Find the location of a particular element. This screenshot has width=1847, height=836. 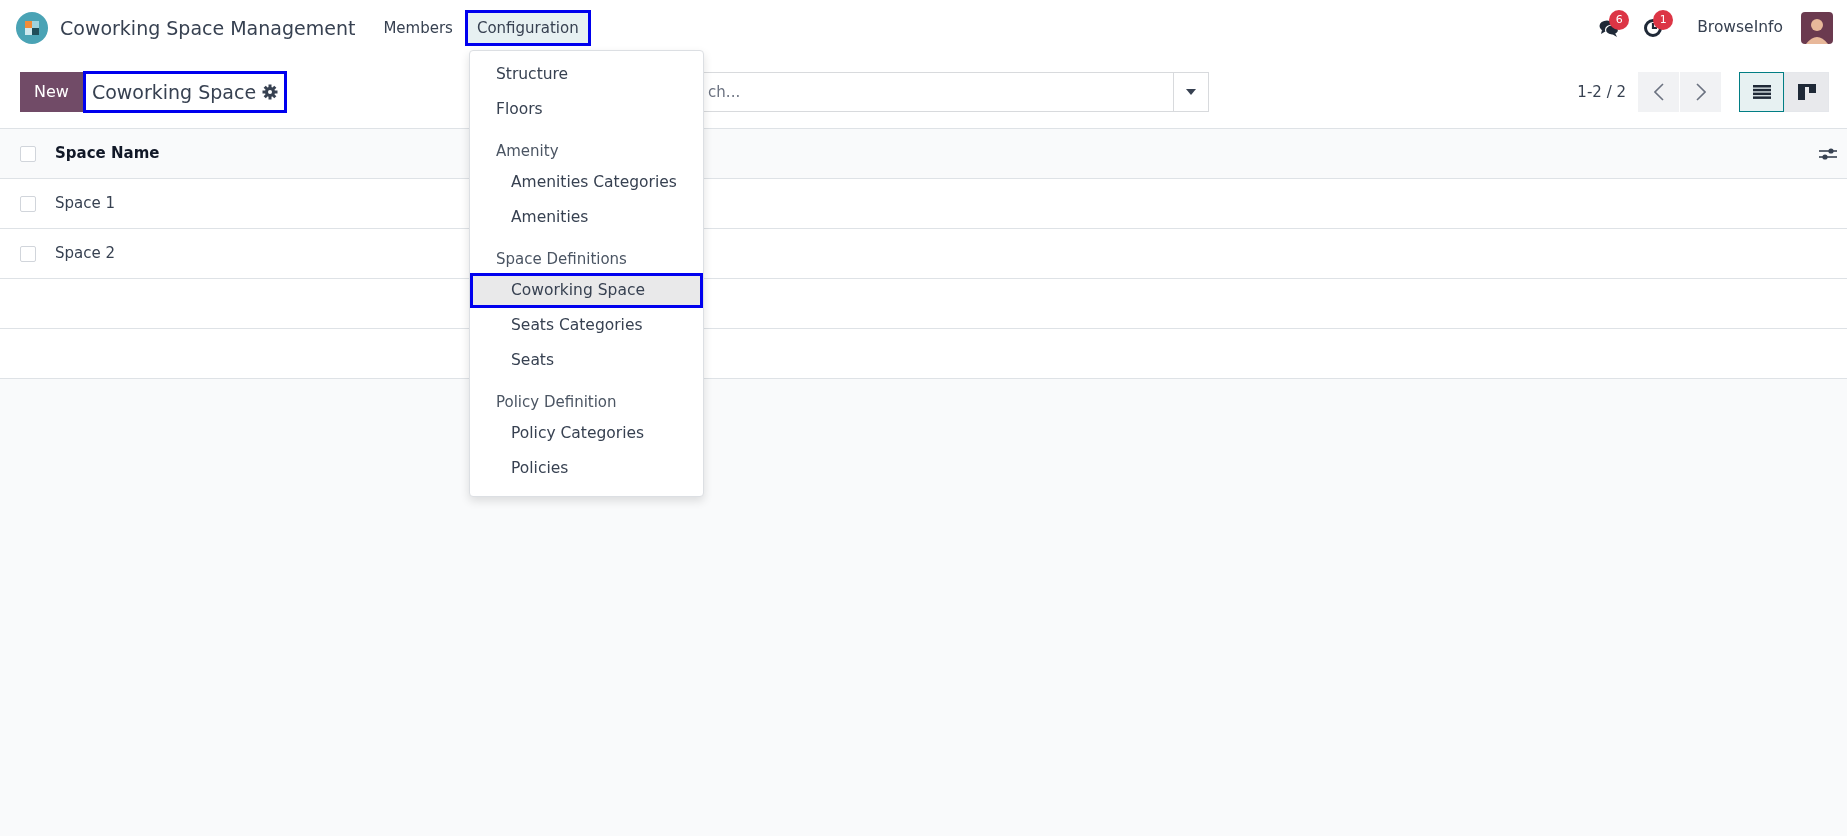

chevron-left-icon is located at coordinates (1658, 92).